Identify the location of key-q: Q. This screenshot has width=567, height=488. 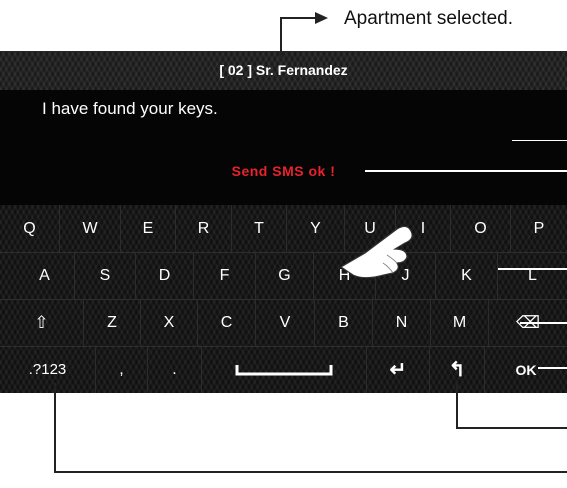
(30, 228).